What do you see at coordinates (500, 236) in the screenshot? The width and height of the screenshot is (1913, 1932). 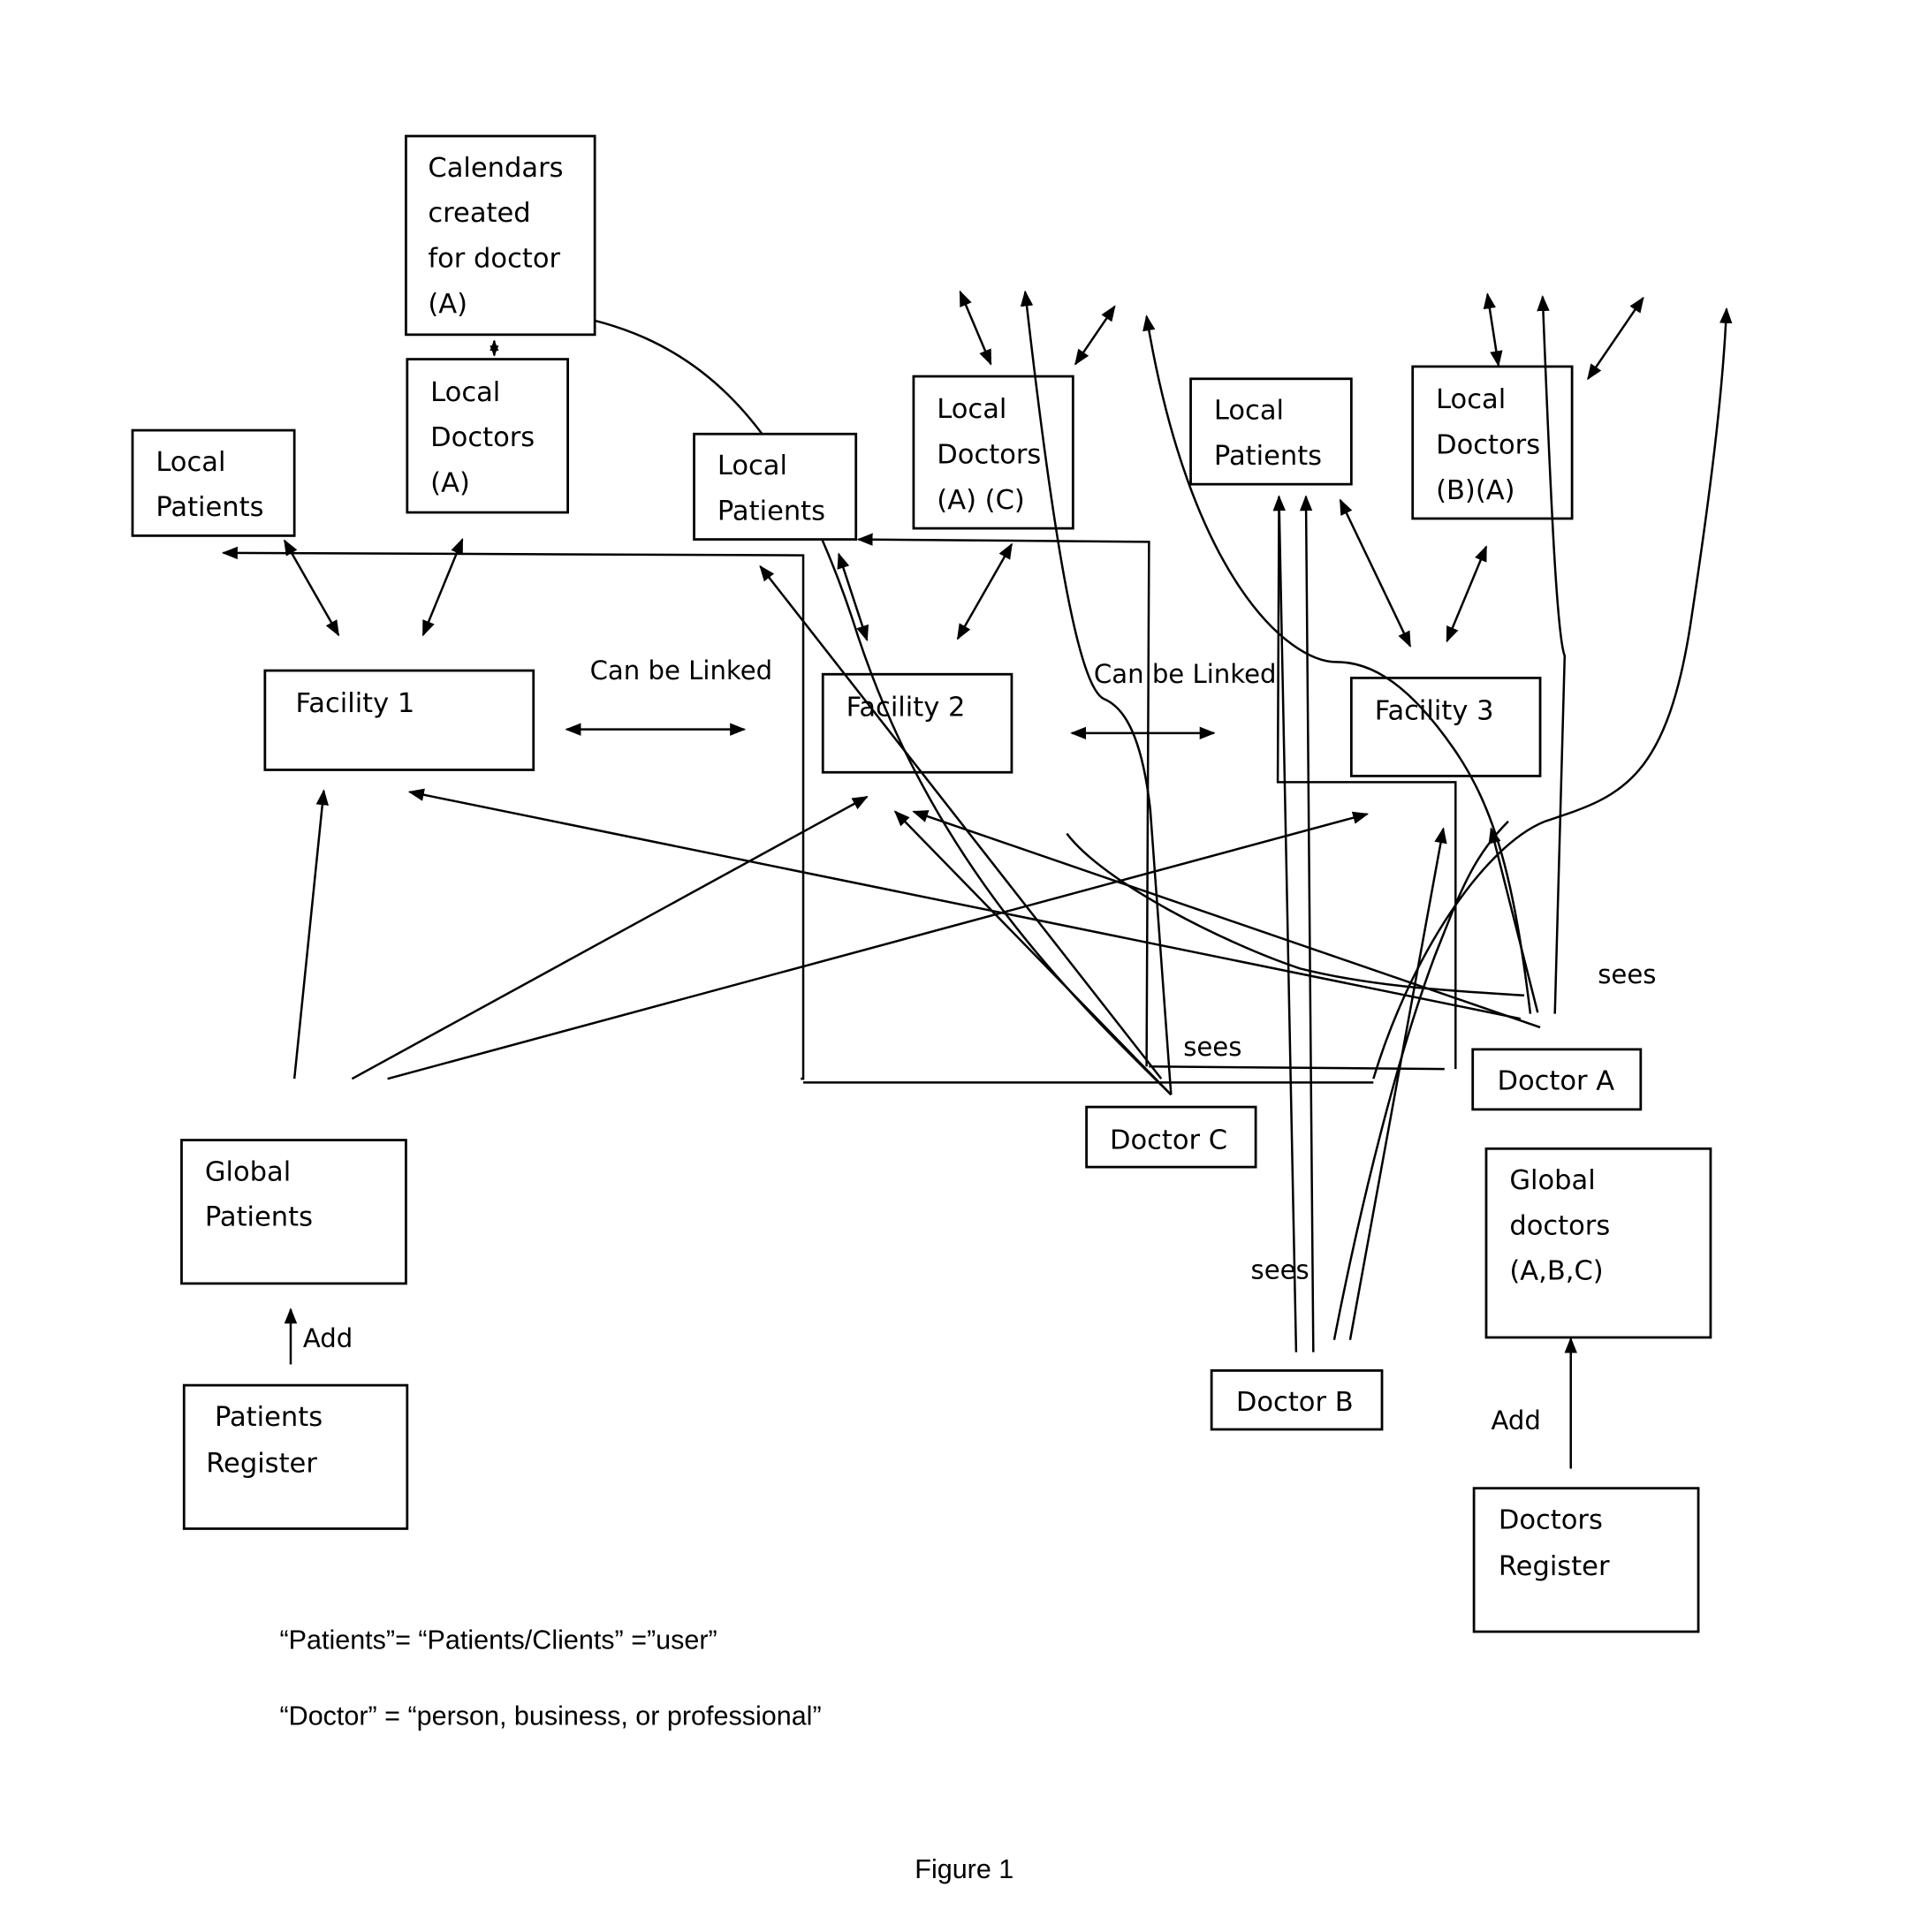 I see `node-calendars: Calendars created for doctor (A)` at bounding box center [500, 236].